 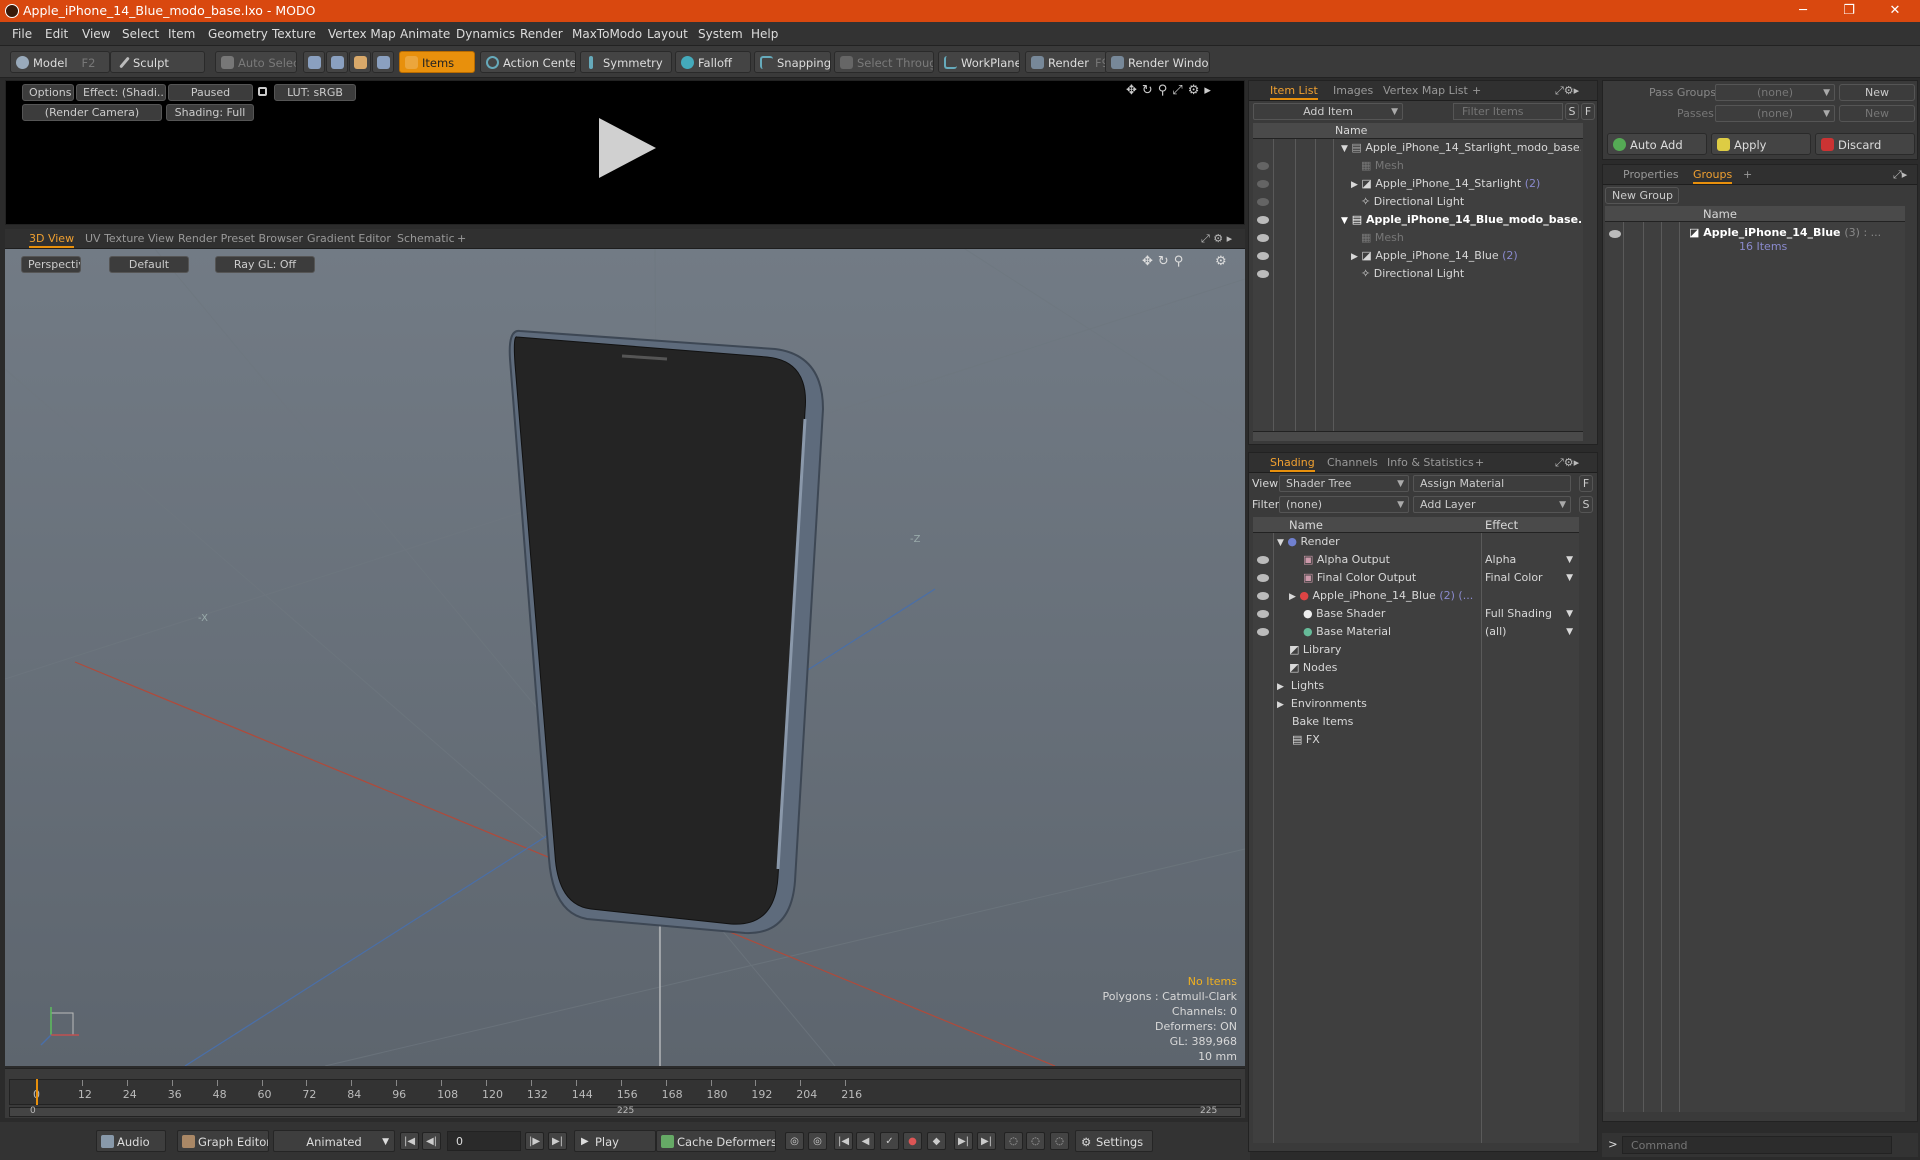 What do you see at coordinates (963, 1141) in the screenshot?
I see `key-next-icon: ▶|` at bounding box center [963, 1141].